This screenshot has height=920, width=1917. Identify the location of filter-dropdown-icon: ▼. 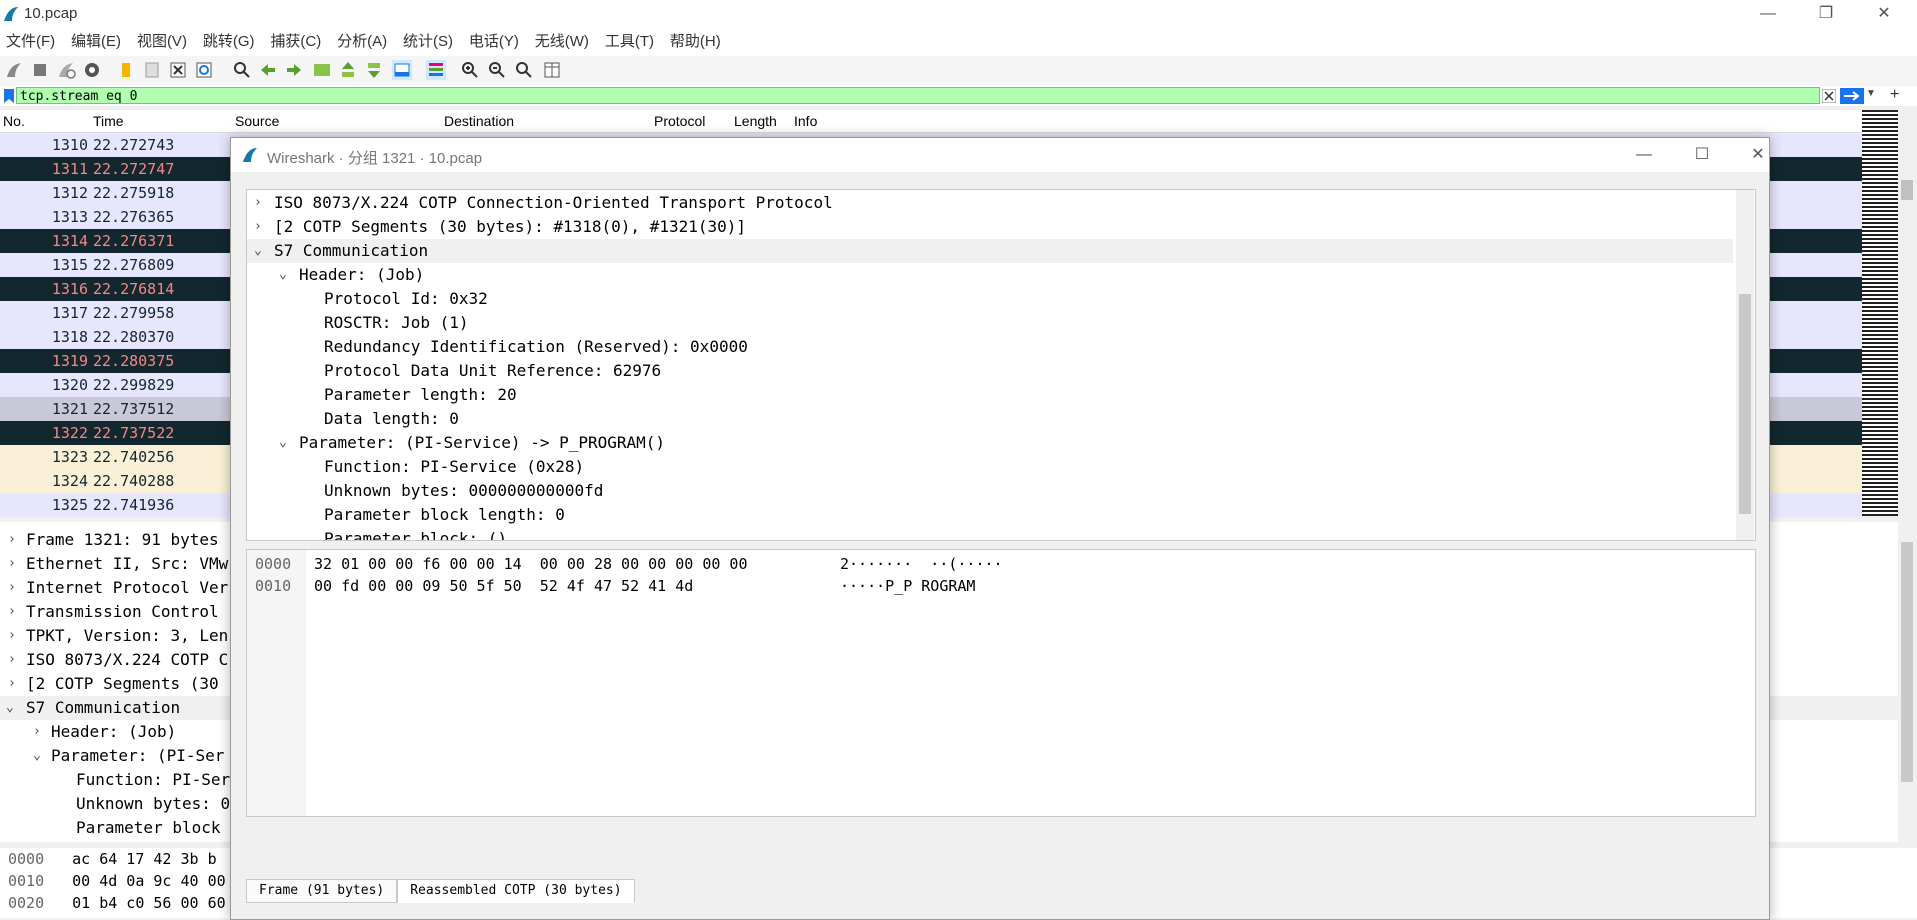
(1871, 93).